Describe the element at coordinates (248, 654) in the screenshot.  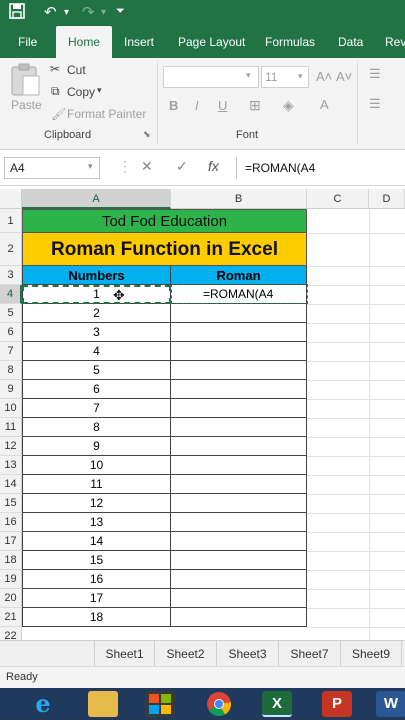
I see `sheet-tab-sheet3: Sheet3` at that location.